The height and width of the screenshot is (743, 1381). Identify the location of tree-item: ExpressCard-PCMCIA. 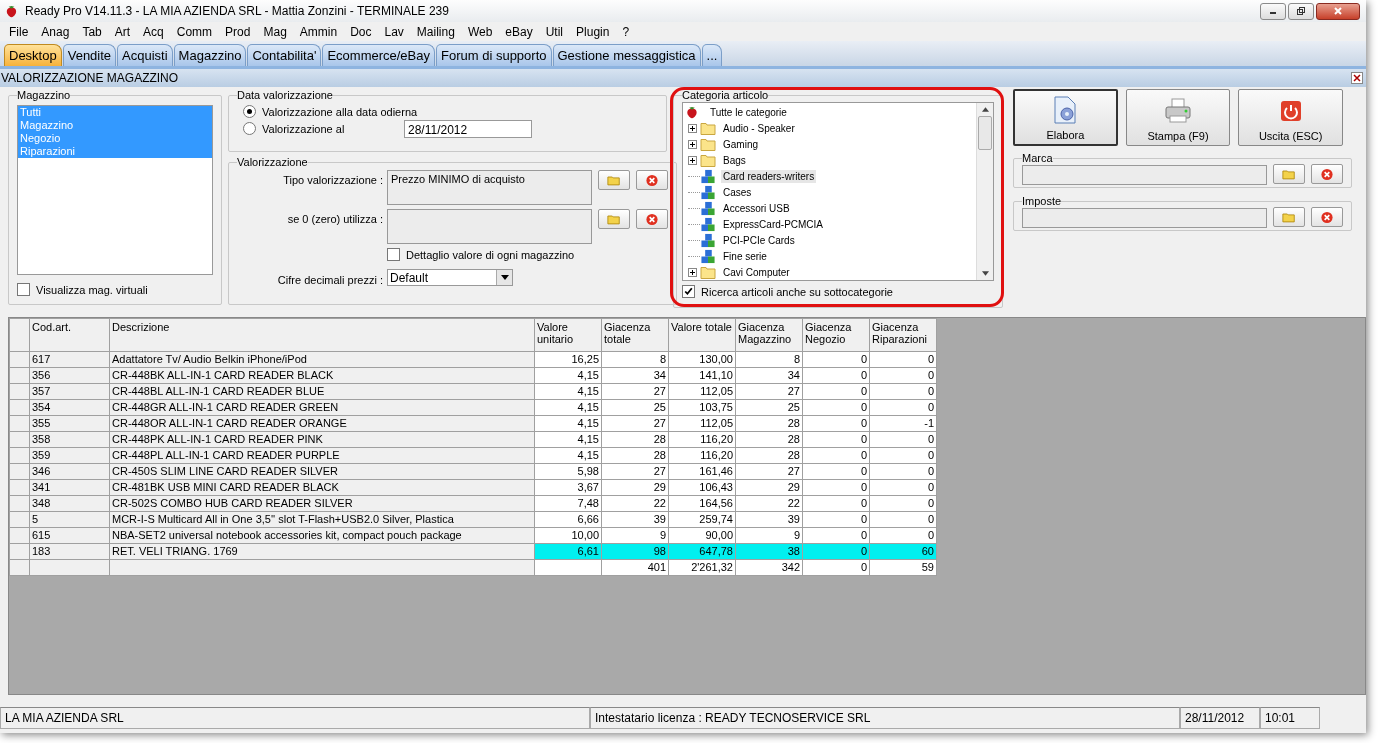
(773, 224).